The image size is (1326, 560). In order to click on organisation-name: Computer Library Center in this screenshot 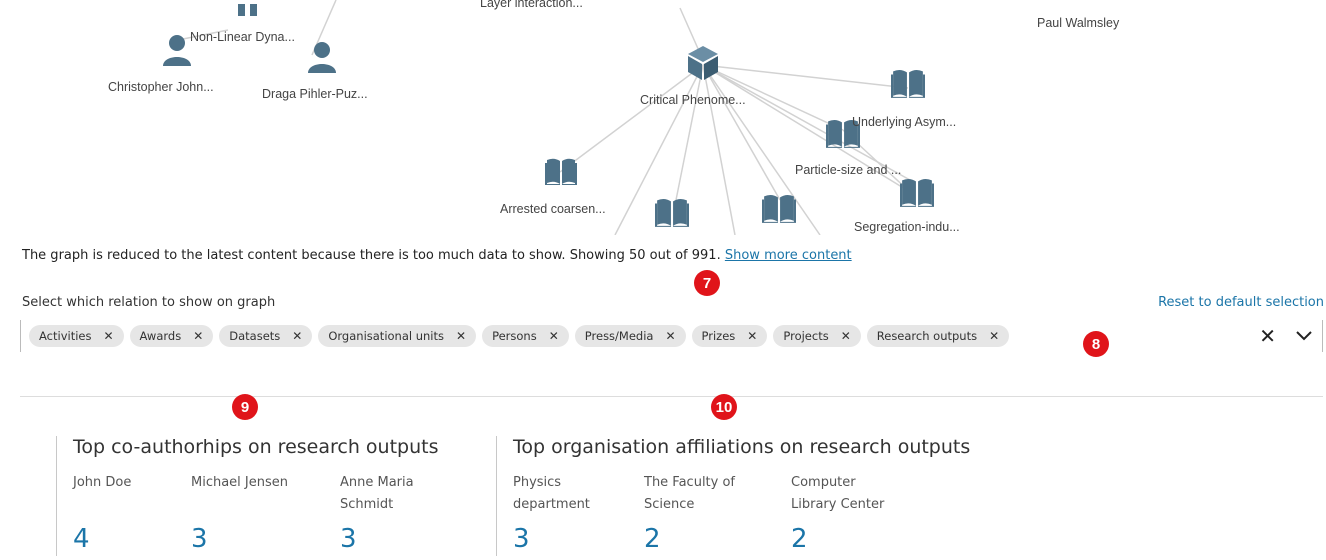, I will do `click(846, 494)`.